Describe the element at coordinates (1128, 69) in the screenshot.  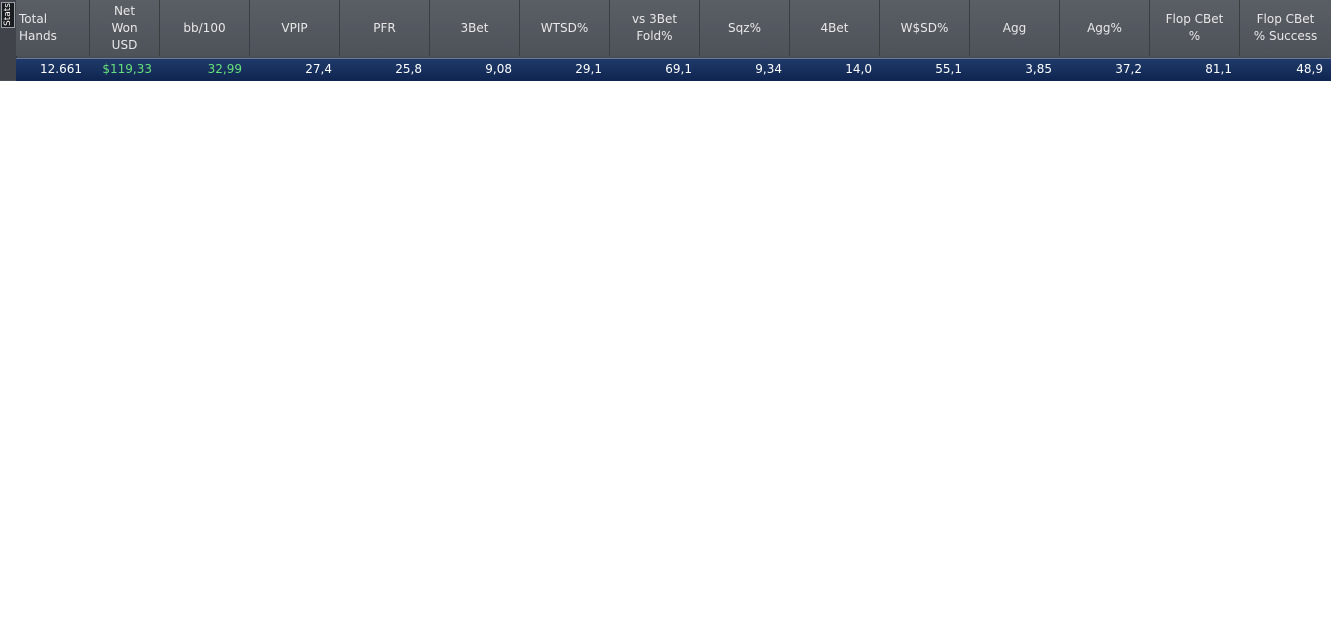
I see `cell-agg-pct: 37,2` at that location.